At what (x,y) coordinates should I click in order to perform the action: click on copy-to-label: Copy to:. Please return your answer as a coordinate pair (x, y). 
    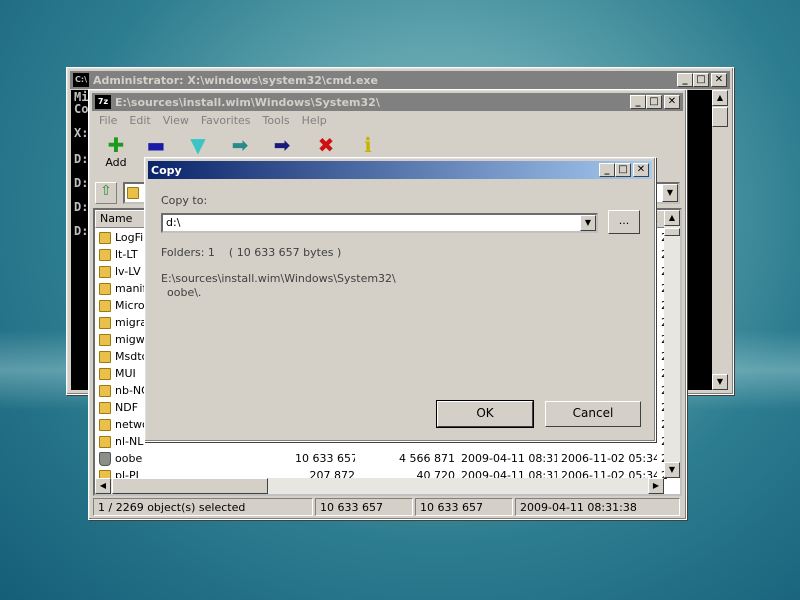
    Looking at the image, I should click on (184, 200).